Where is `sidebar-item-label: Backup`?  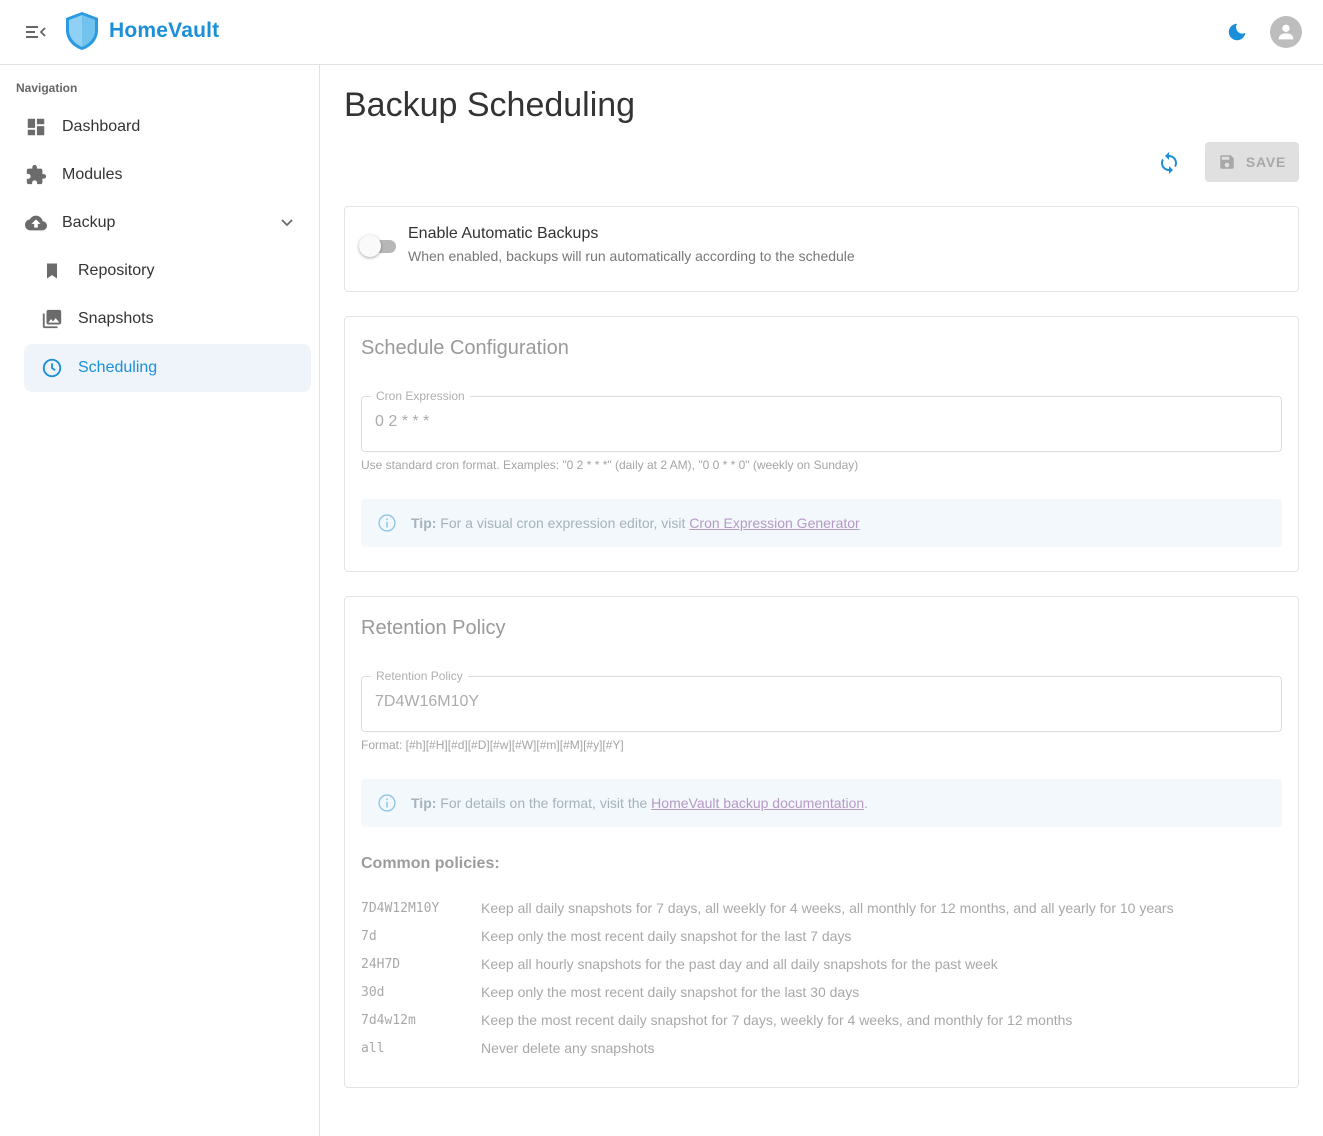 sidebar-item-label: Backup is located at coordinates (89, 222).